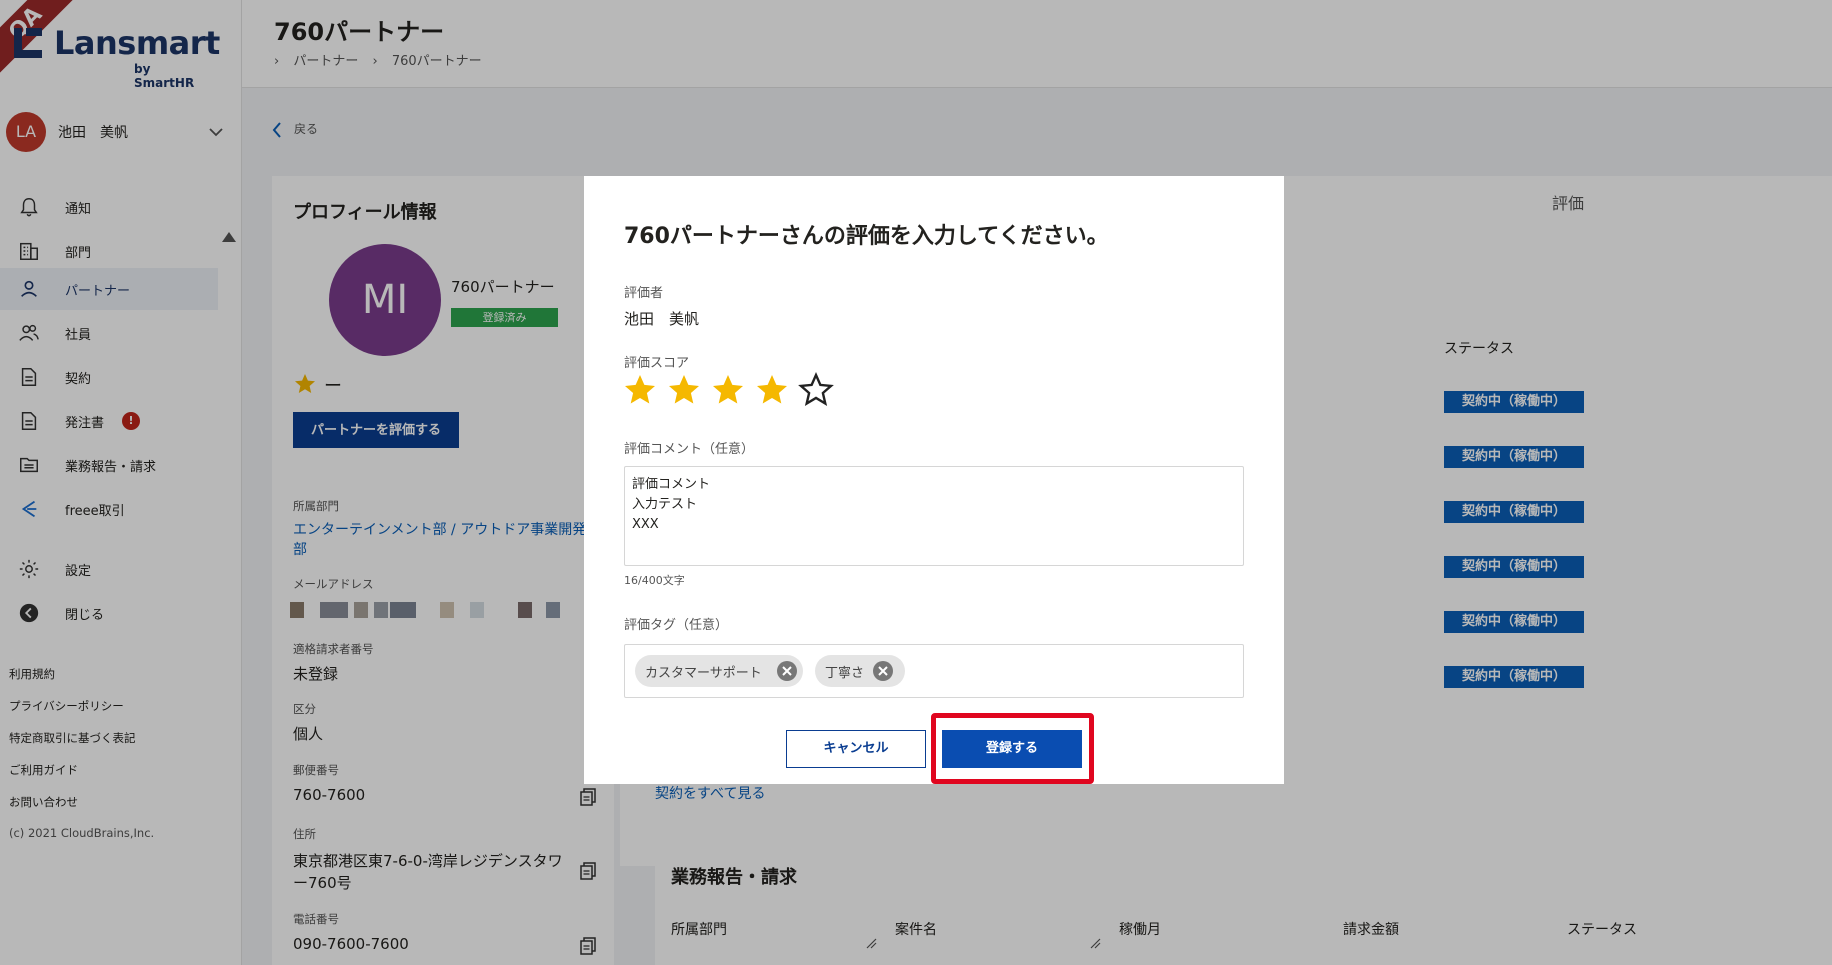 The height and width of the screenshot is (965, 1832). I want to click on submit-highlight-annotation, so click(1012, 748).